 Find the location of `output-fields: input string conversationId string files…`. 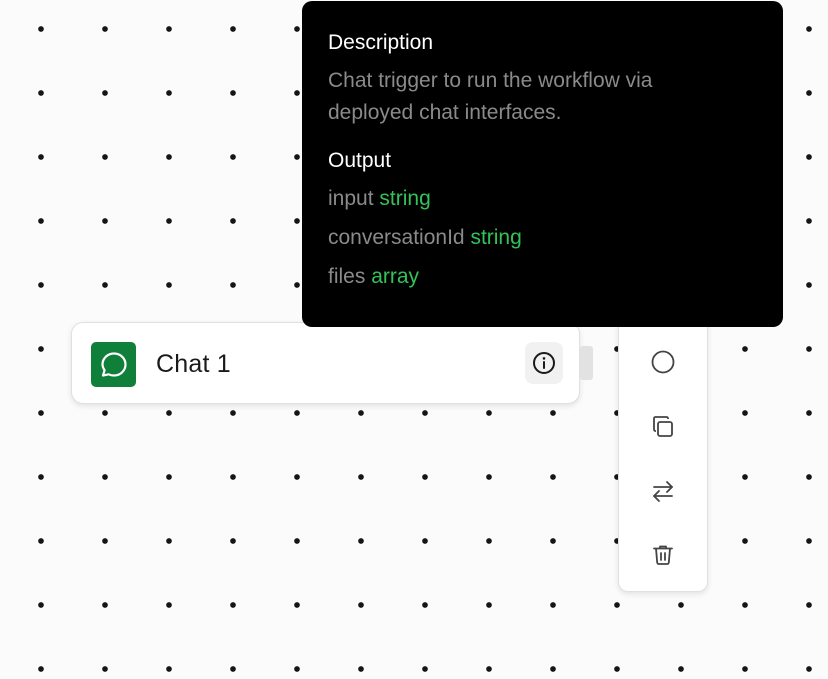

output-fields: input string conversationId string files… is located at coordinates (542, 238).